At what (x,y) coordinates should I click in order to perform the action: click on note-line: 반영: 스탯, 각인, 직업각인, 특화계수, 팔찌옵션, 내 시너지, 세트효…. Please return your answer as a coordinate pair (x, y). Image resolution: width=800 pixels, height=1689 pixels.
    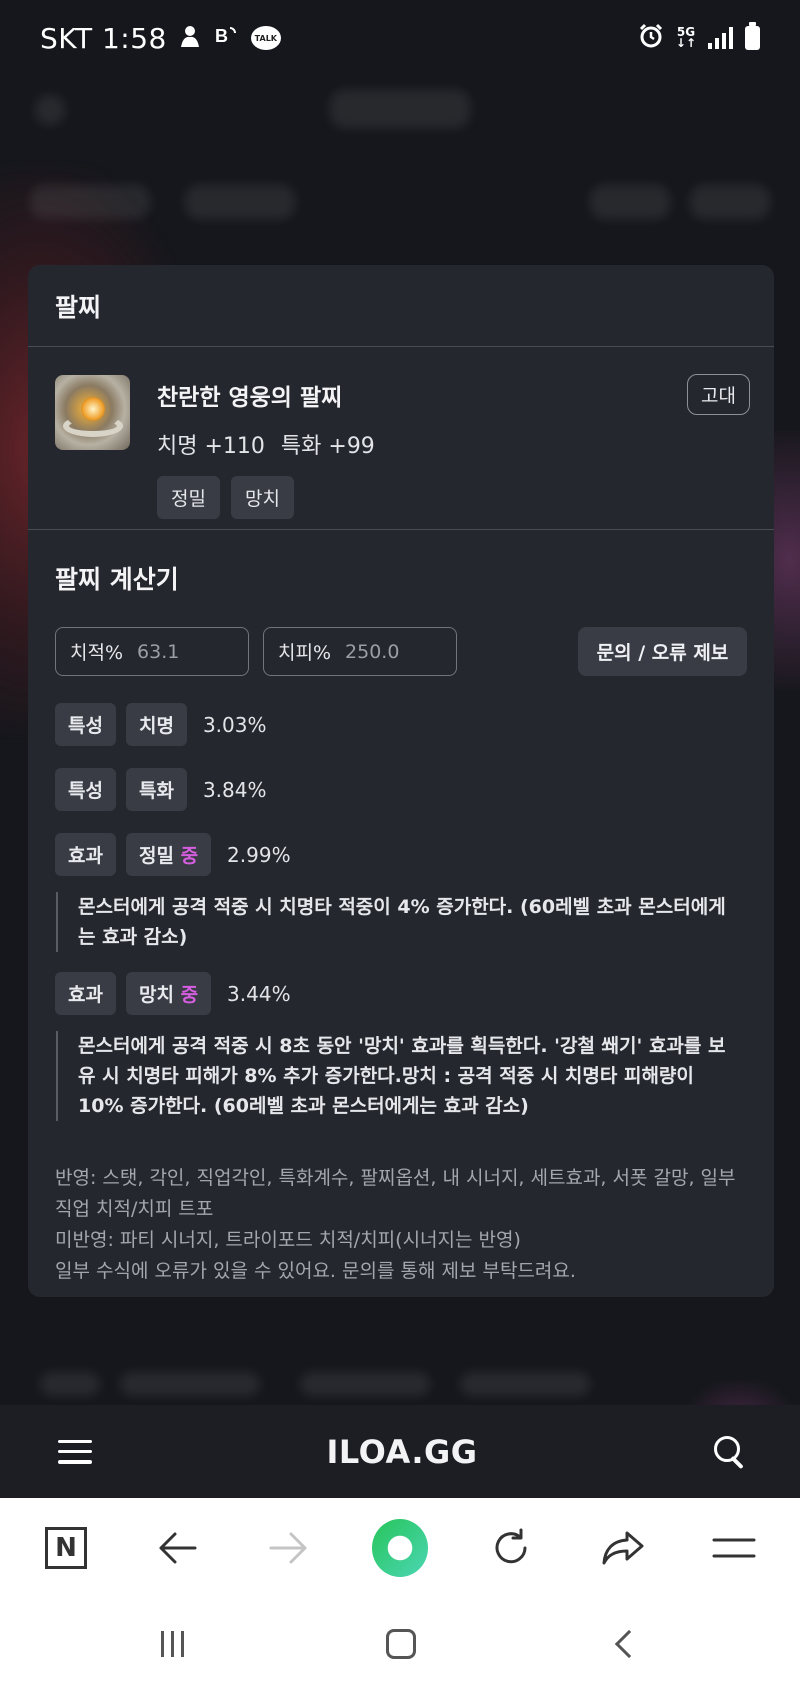
    Looking at the image, I should click on (395, 1193).